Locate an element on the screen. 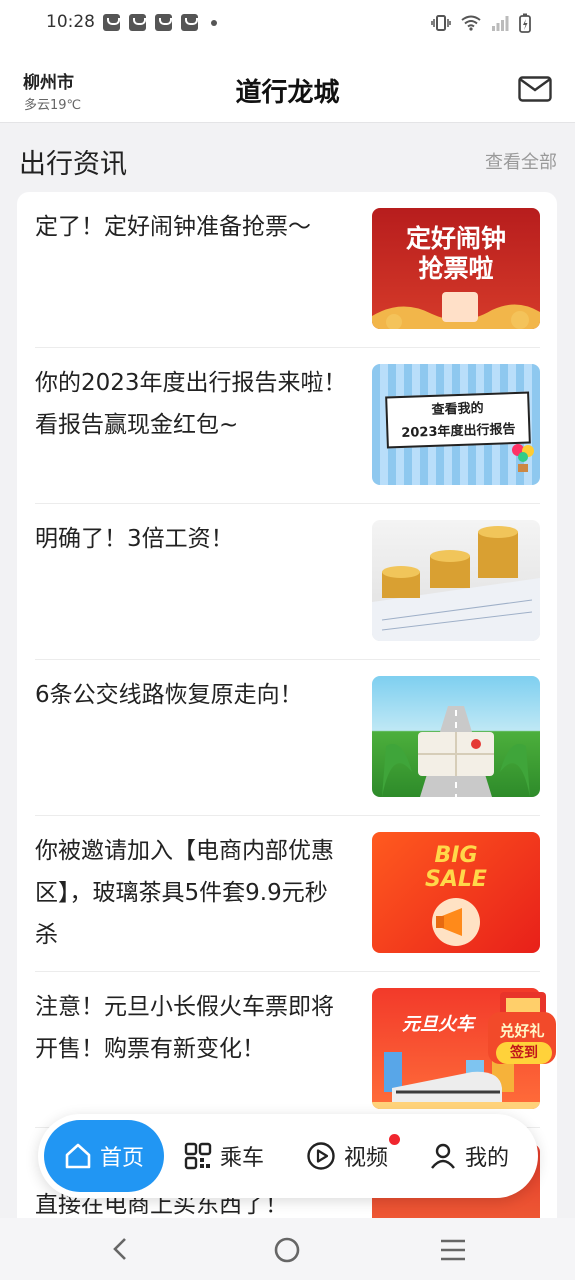  news-thumbnail: 查看我的 2023年度出行报告 is located at coordinates (456, 424).